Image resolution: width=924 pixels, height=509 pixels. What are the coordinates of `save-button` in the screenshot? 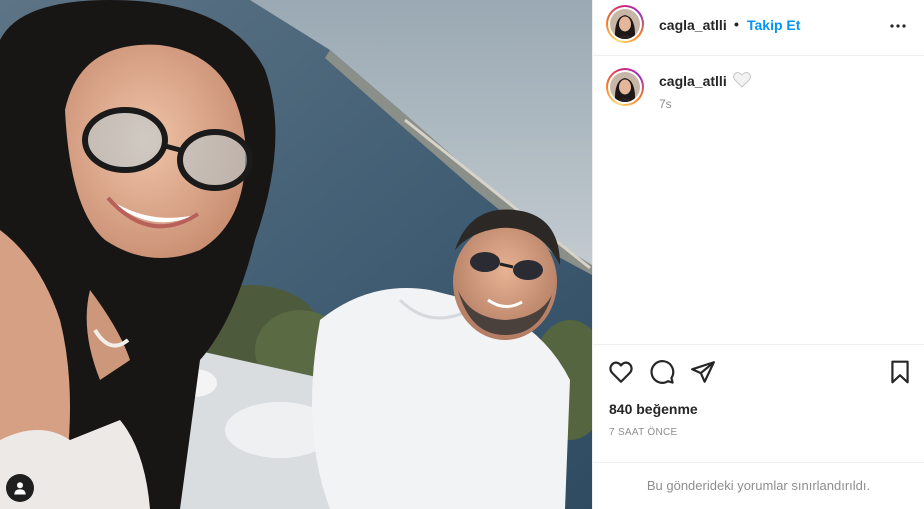 It's located at (900, 372).